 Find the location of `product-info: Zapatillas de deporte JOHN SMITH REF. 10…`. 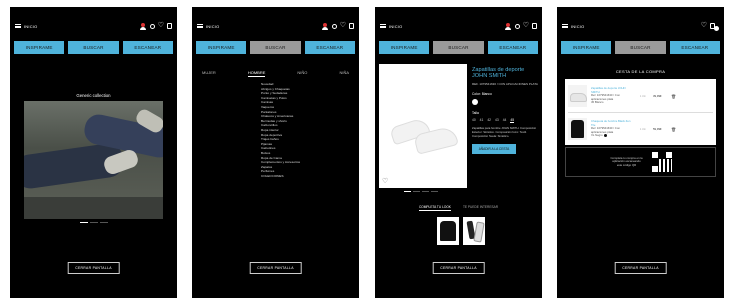

product-info: Zapatillas de deporte JOHN SMITH REF. 10… is located at coordinates (505, 111).